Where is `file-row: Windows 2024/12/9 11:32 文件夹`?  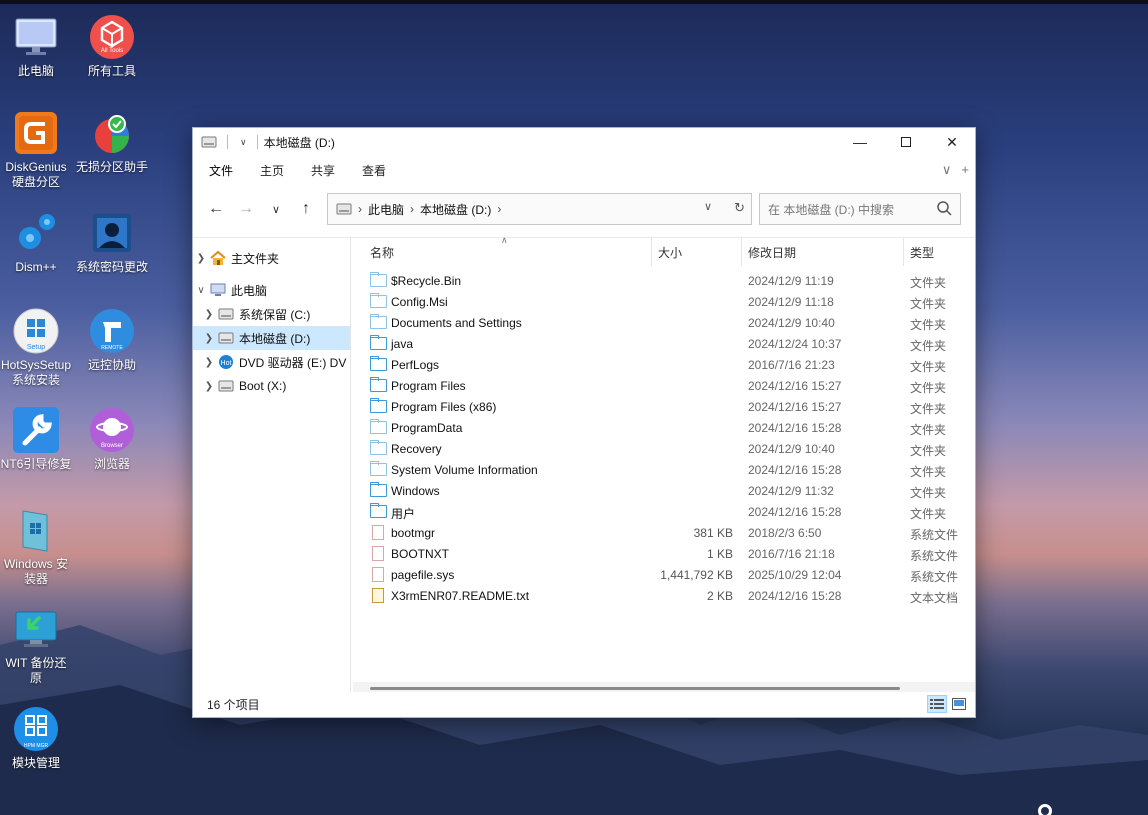 file-row: Windows 2024/12/9 11:32 文件夹 is located at coordinates (663, 490).